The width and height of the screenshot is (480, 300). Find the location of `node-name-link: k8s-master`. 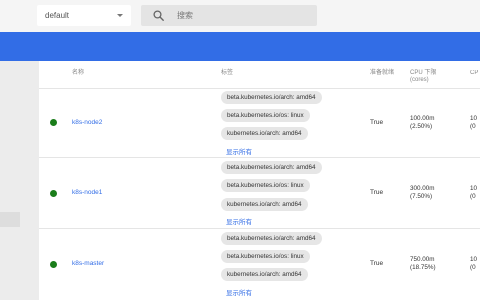

node-name-link: k8s-master is located at coordinates (88, 263).